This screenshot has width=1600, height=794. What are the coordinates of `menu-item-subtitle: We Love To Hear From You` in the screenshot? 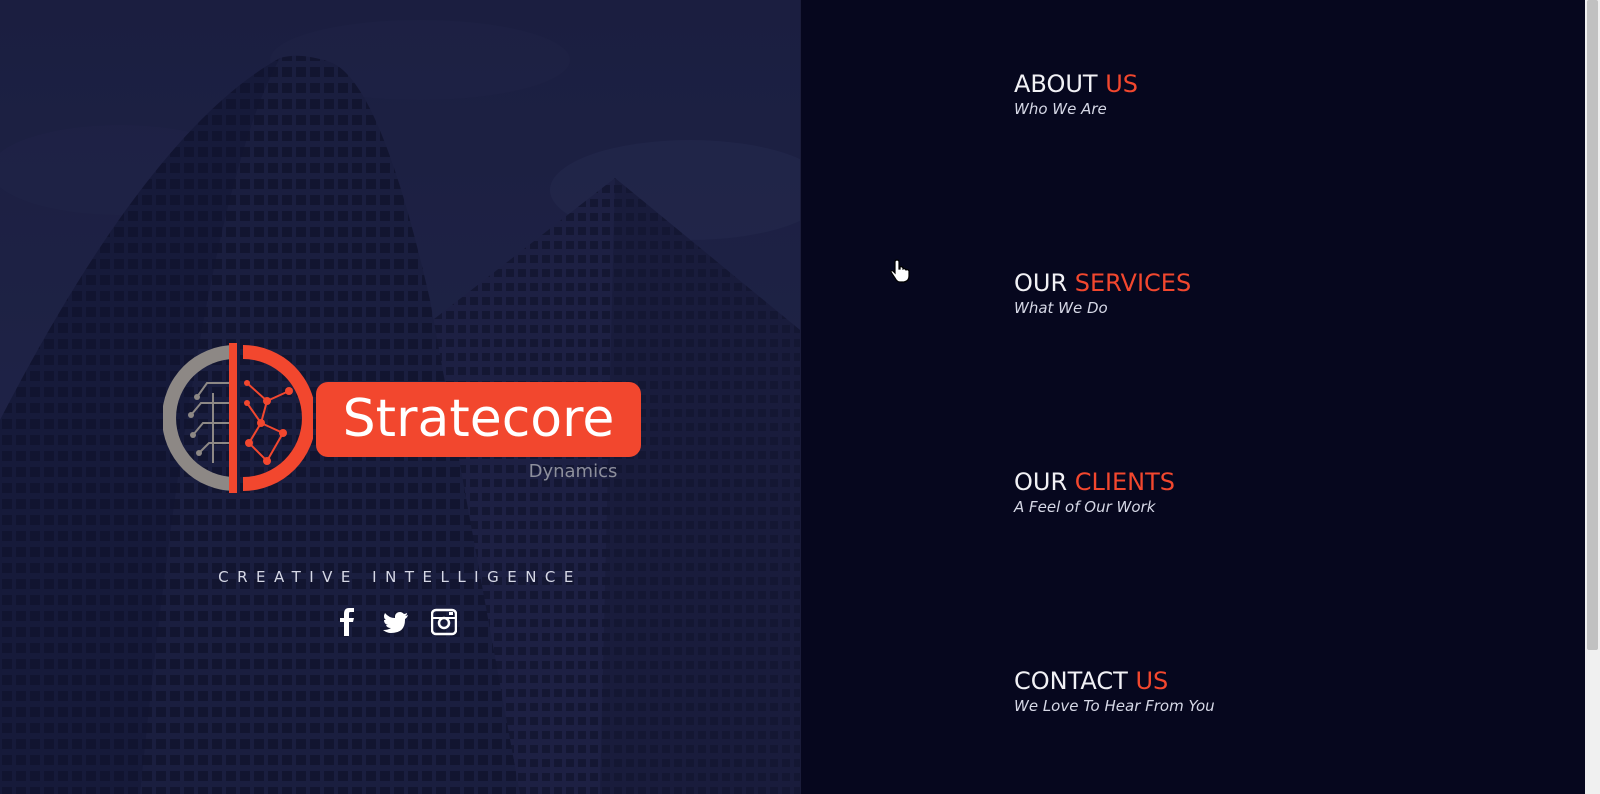 It's located at (1114, 706).